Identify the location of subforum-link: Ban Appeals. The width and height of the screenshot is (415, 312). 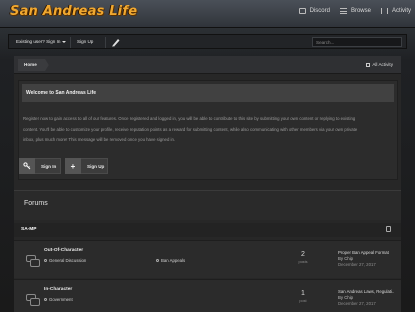
(170, 260).